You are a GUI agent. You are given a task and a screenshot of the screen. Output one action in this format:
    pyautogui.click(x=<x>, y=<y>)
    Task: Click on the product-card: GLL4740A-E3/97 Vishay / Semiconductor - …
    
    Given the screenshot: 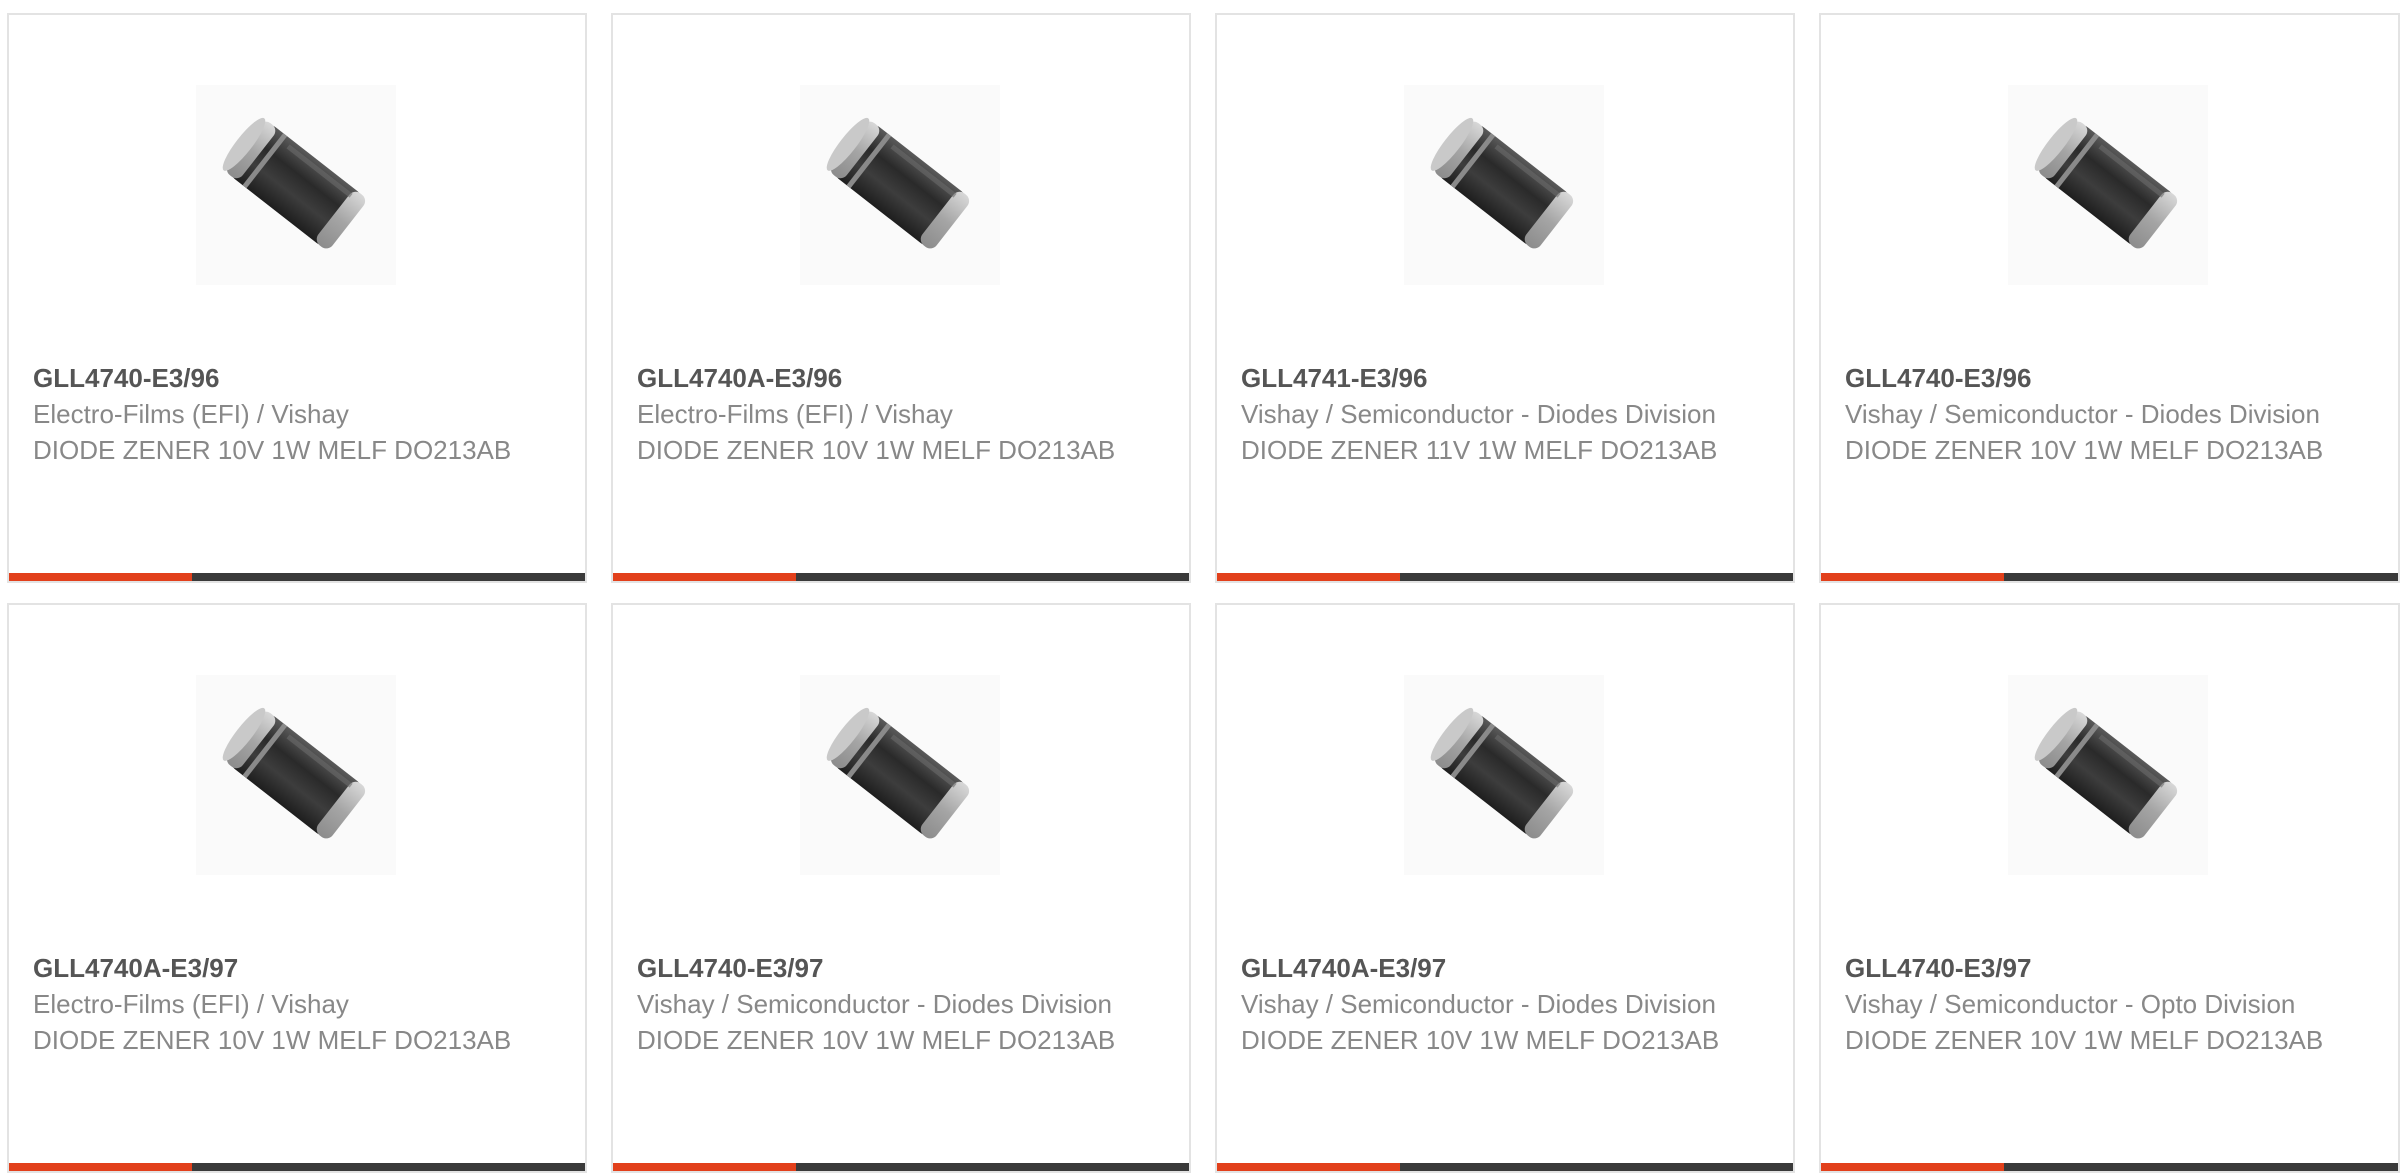 What is the action you would take?
    pyautogui.click(x=1505, y=888)
    